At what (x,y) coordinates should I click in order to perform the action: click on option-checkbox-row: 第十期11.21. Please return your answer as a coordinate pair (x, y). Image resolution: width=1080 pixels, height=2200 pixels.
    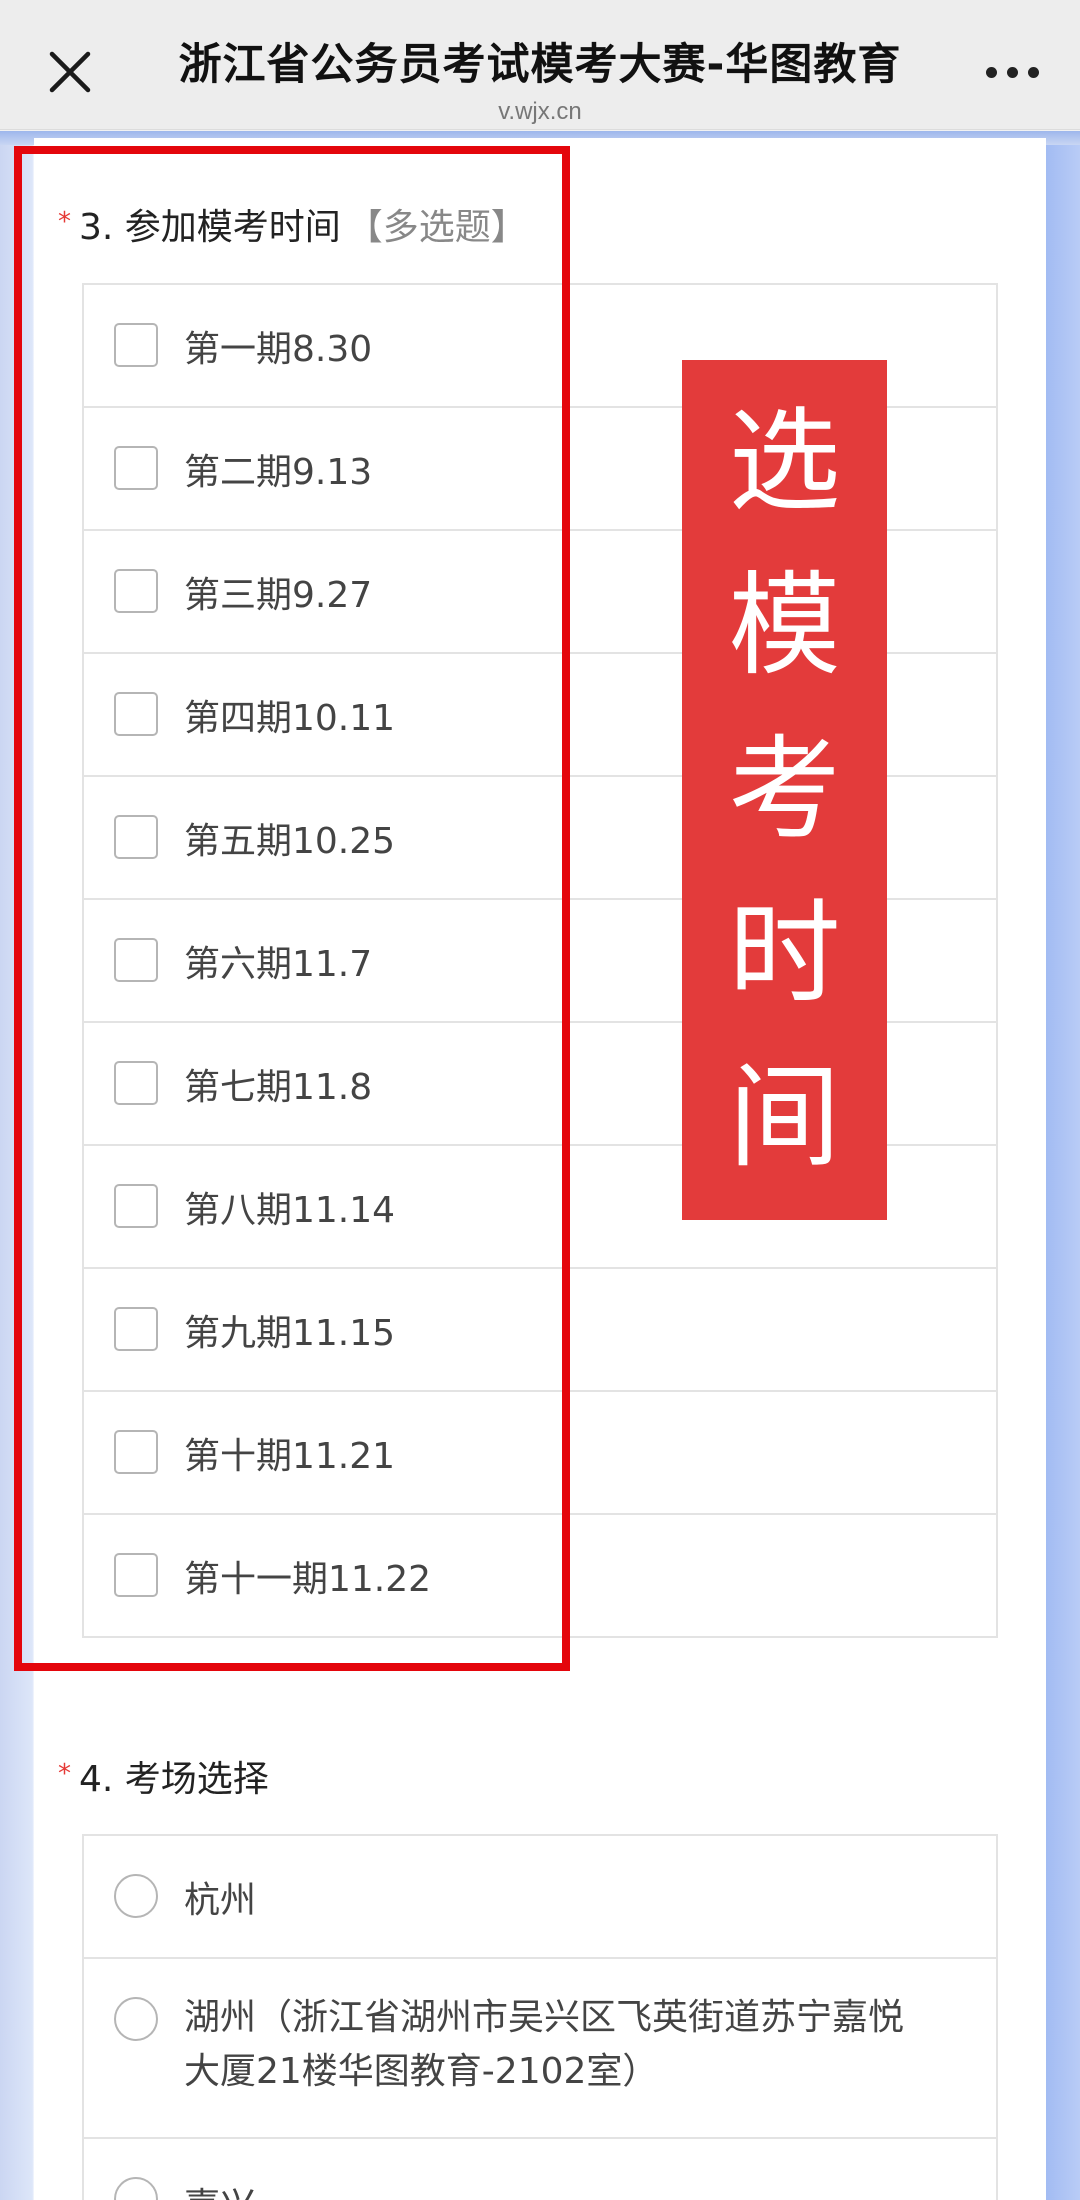
    Looking at the image, I should click on (540, 1453).